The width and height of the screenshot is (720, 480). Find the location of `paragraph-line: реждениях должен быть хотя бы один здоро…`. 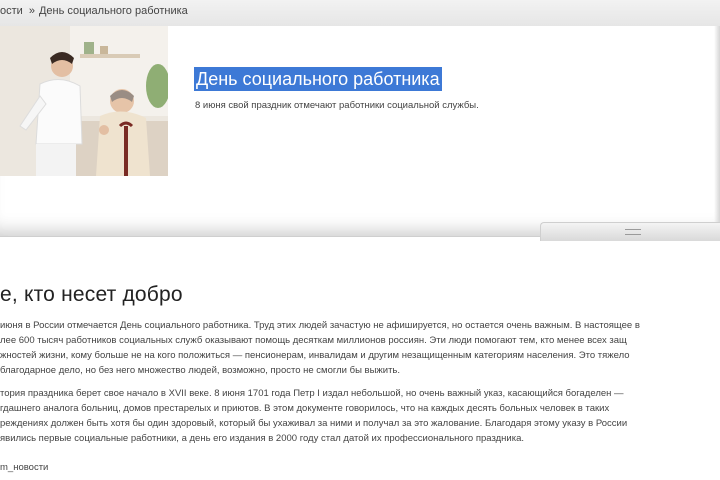

paragraph-line: реждениях должен быть хотя бы один здоро… is located at coordinates (314, 423).